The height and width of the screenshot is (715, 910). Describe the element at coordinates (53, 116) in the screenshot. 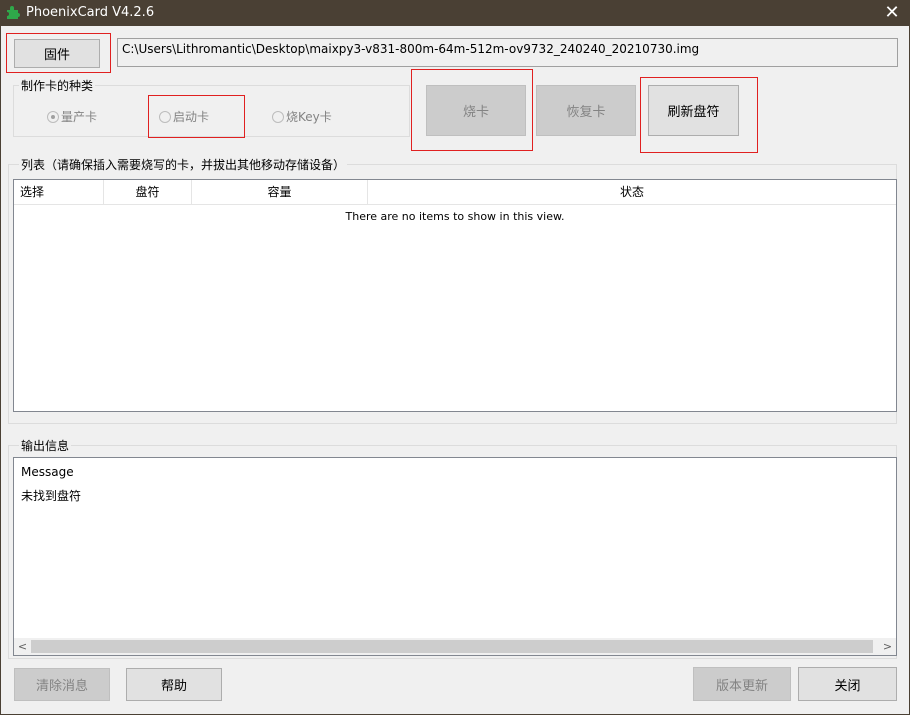

I see `radio-checked-icon` at that location.